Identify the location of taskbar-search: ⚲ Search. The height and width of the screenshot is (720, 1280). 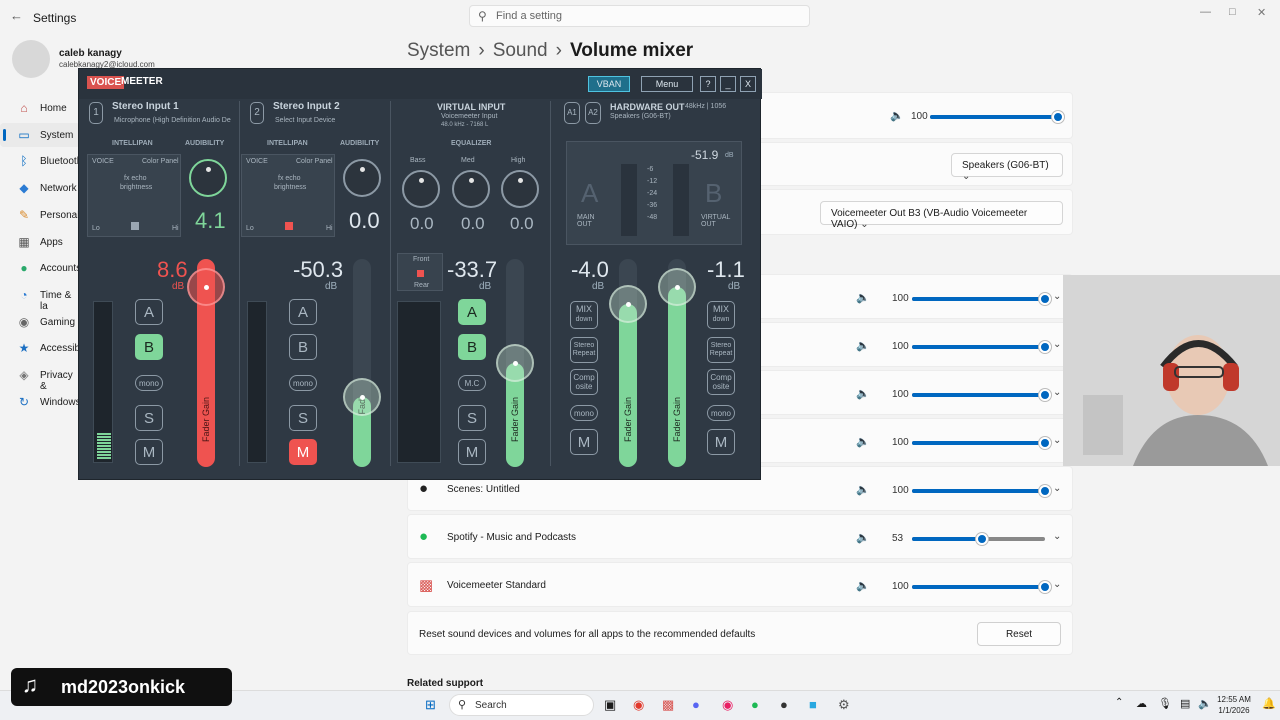
(521, 705).